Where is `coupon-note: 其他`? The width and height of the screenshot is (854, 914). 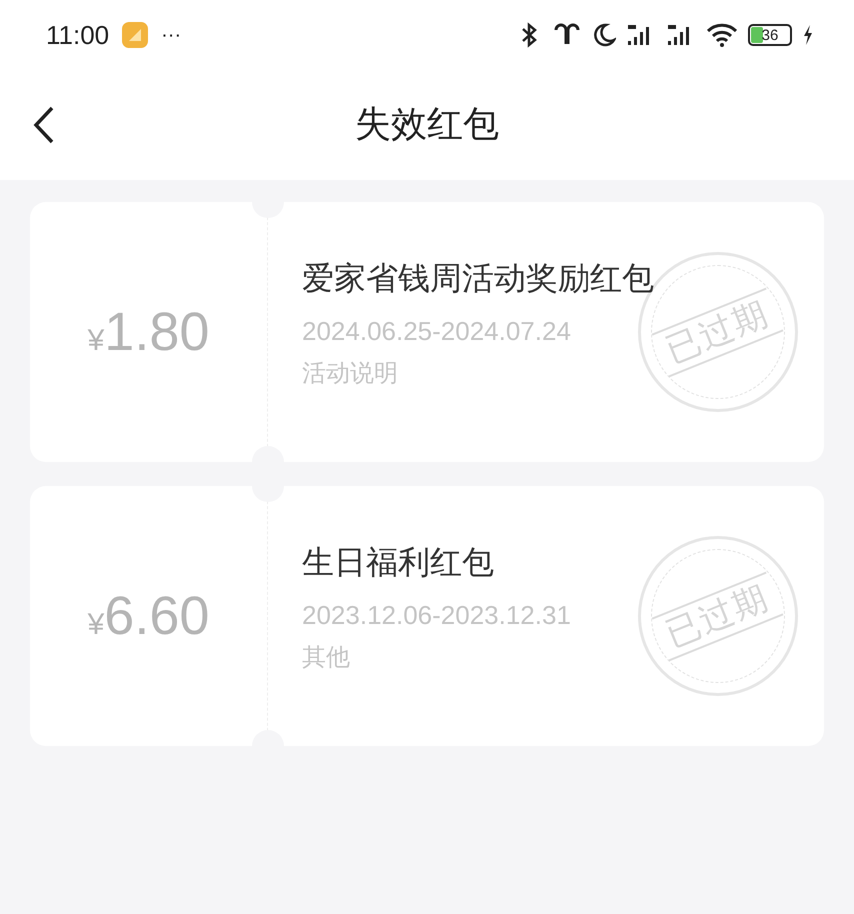 coupon-note: 其他 is located at coordinates (326, 657).